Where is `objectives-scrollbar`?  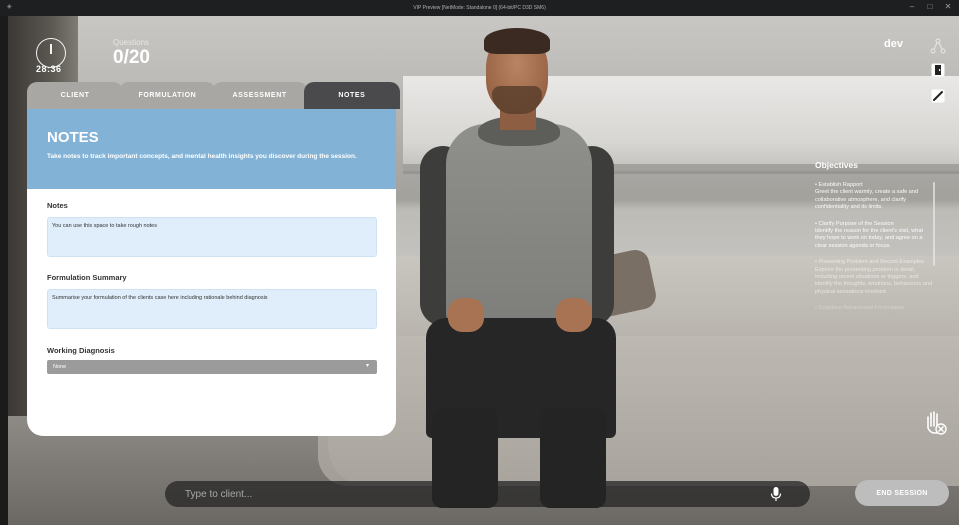
objectives-scrollbar is located at coordinates (934, 224).